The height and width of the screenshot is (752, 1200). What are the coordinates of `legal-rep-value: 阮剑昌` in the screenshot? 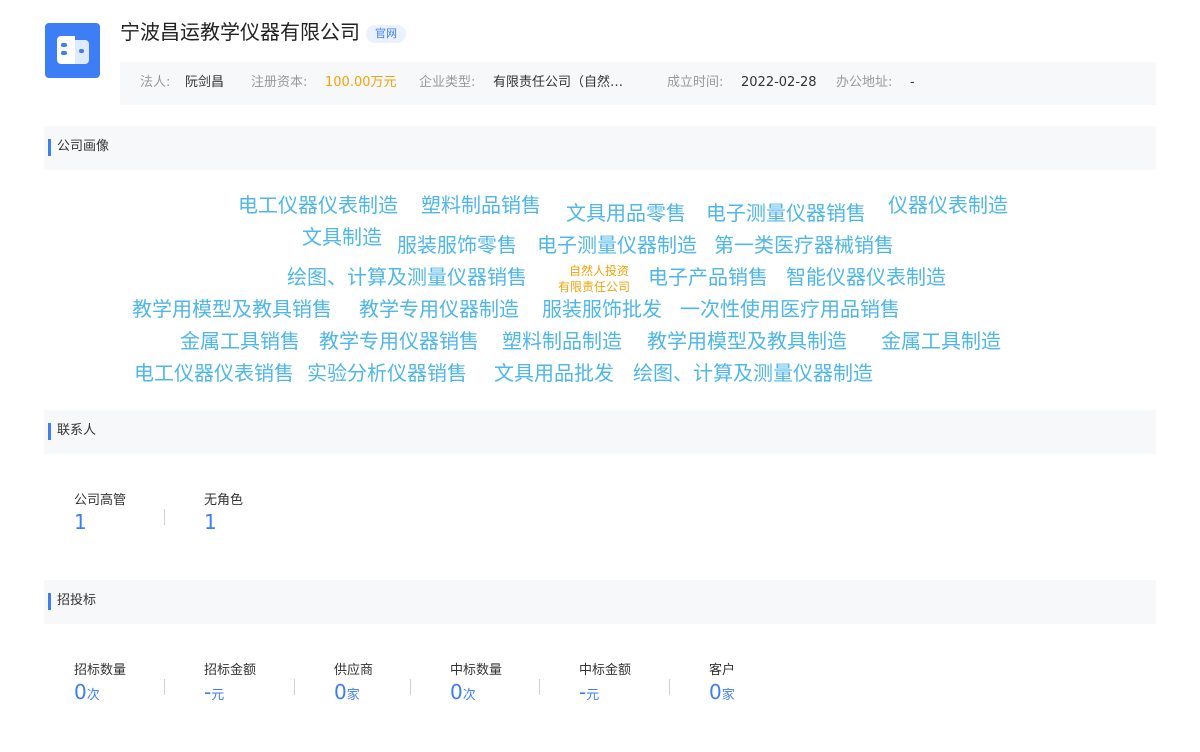 It's located at (204, 83).